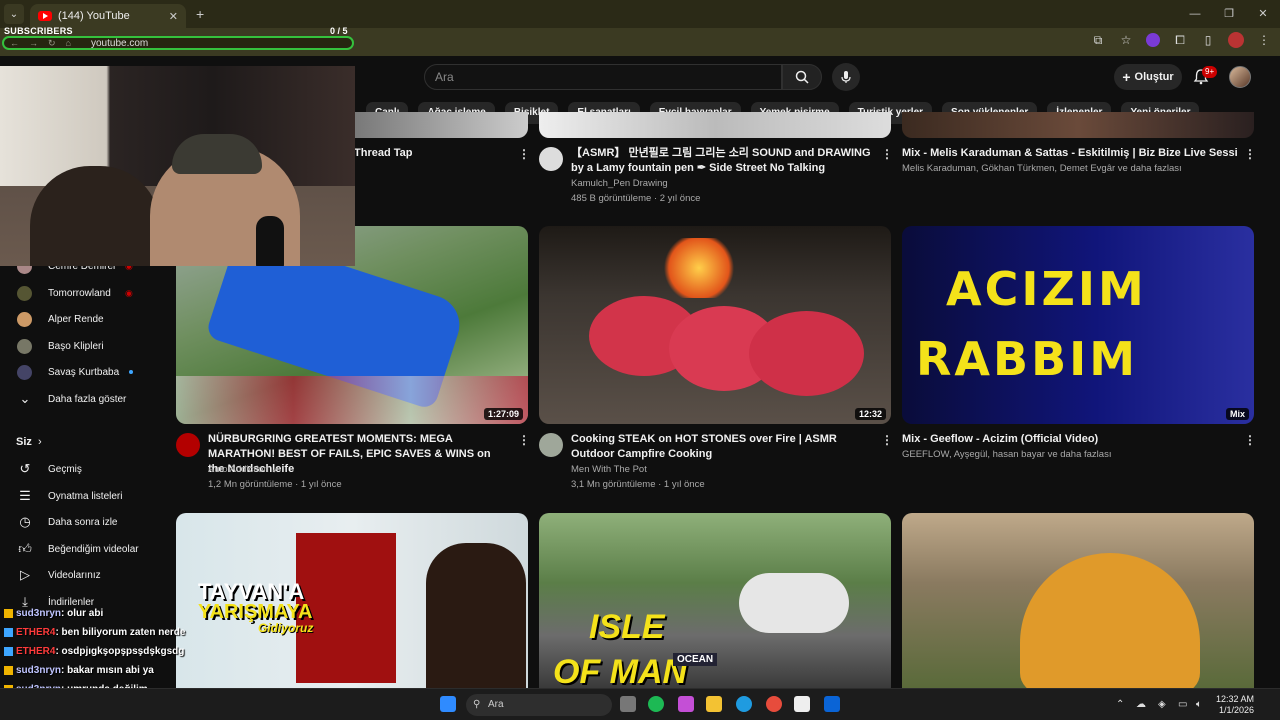  What do you see at coordinates (65, 469) in the screenshot?
I see `sidebar-item-label: Geçmiş` at bounding box center [65, 469].